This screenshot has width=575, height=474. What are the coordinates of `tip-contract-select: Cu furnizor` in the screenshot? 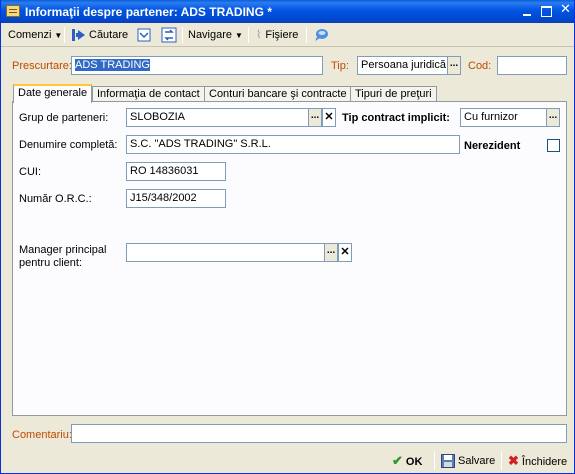 It's located at (504, 117).